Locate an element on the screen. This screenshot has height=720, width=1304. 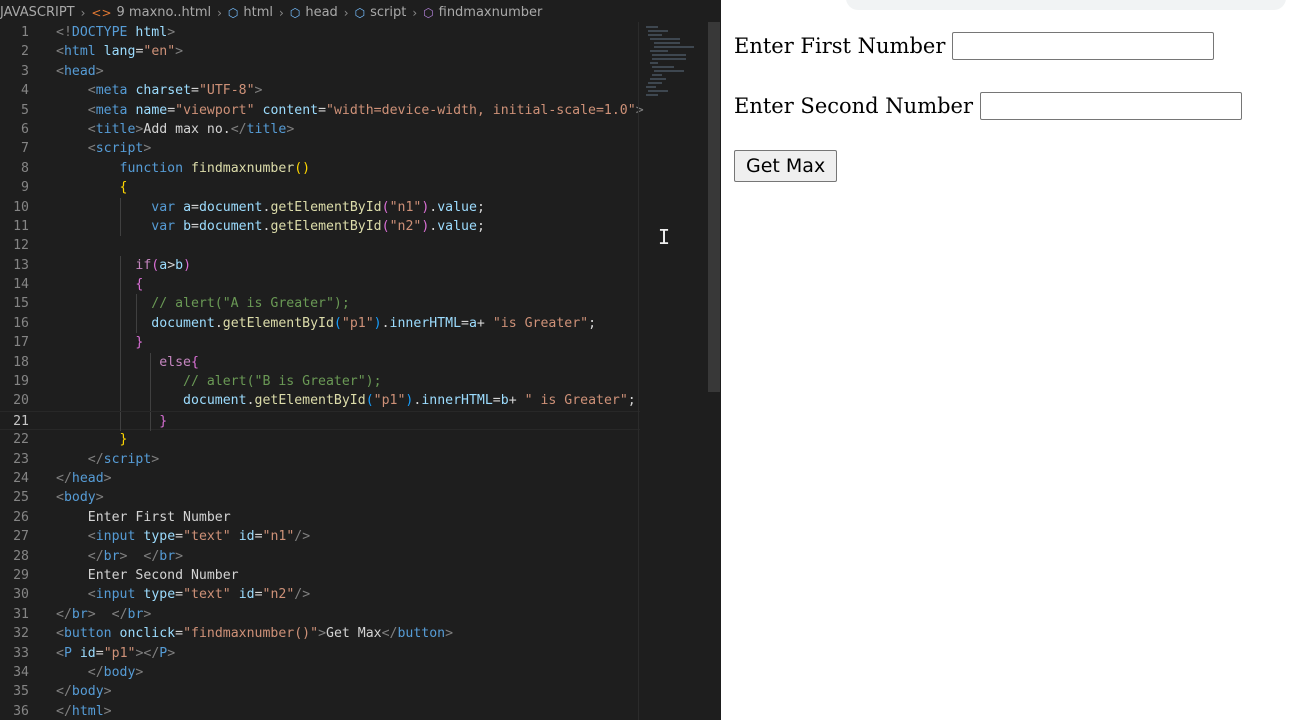
code-line: 21 } is located at coordinates (320, 421).